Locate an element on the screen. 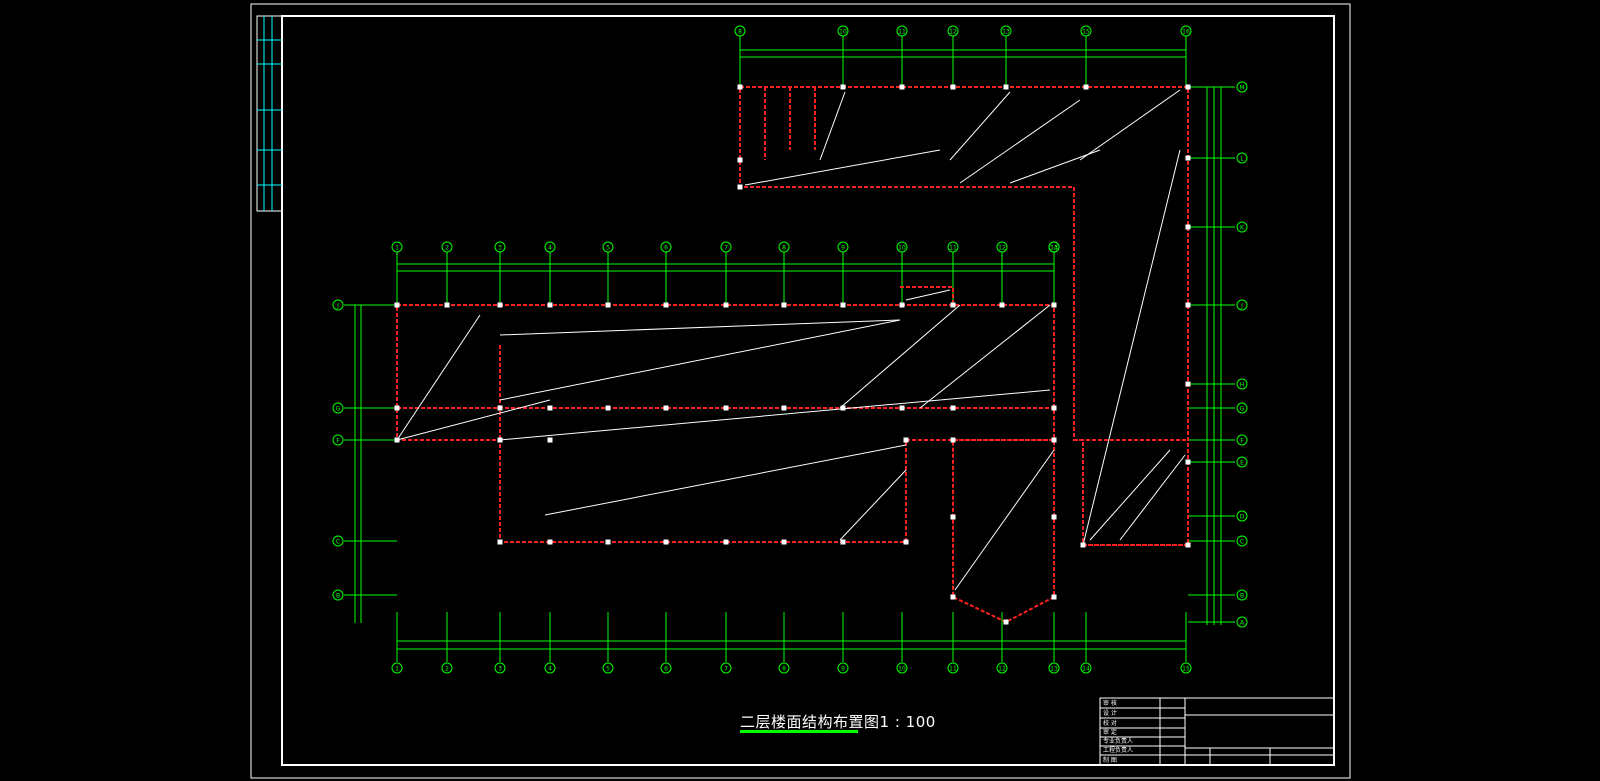 The image size is (1600, 781). svg-text: A is located at coordinates (1242, 623).